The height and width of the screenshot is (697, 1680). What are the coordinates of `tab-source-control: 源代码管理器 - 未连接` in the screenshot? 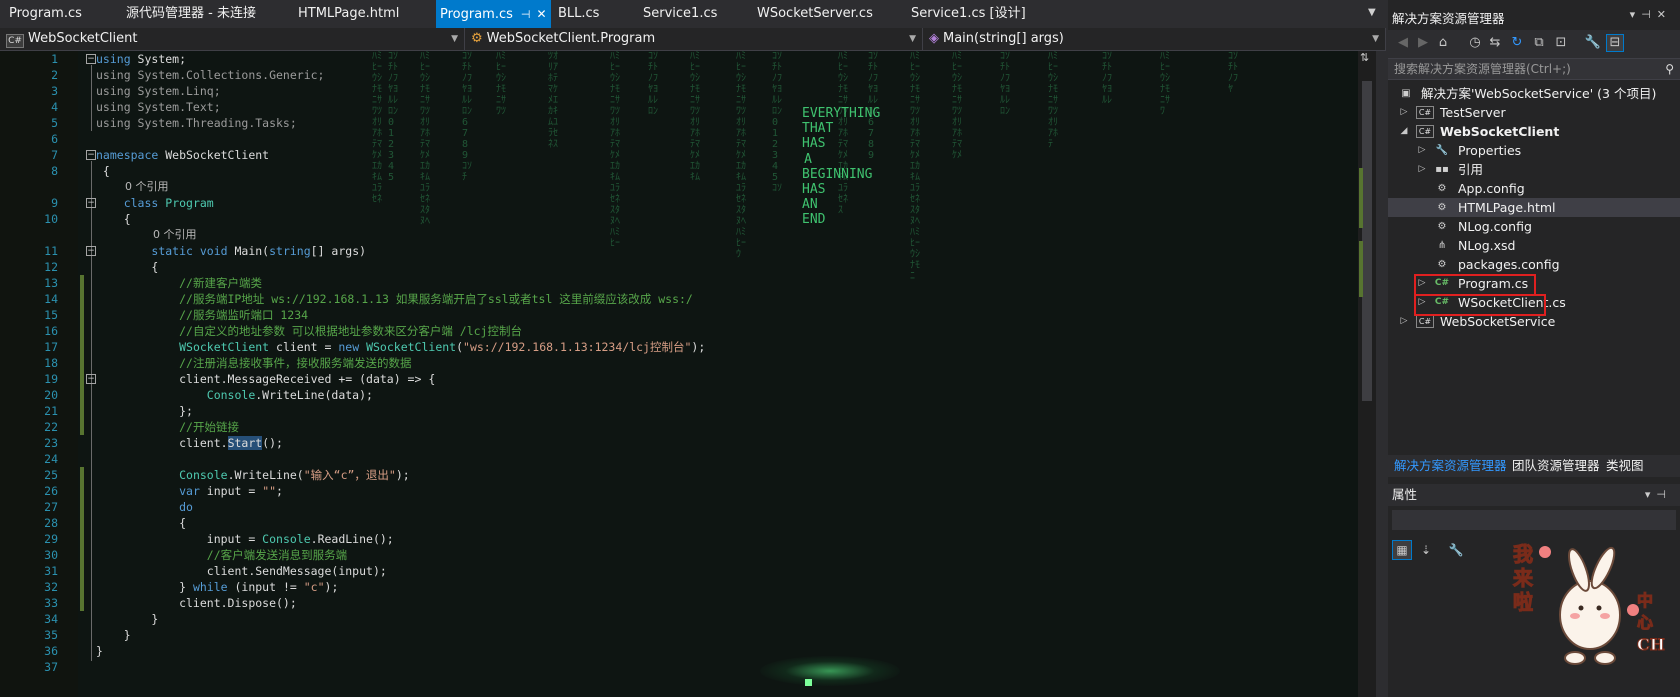 It's located at (191, 14).